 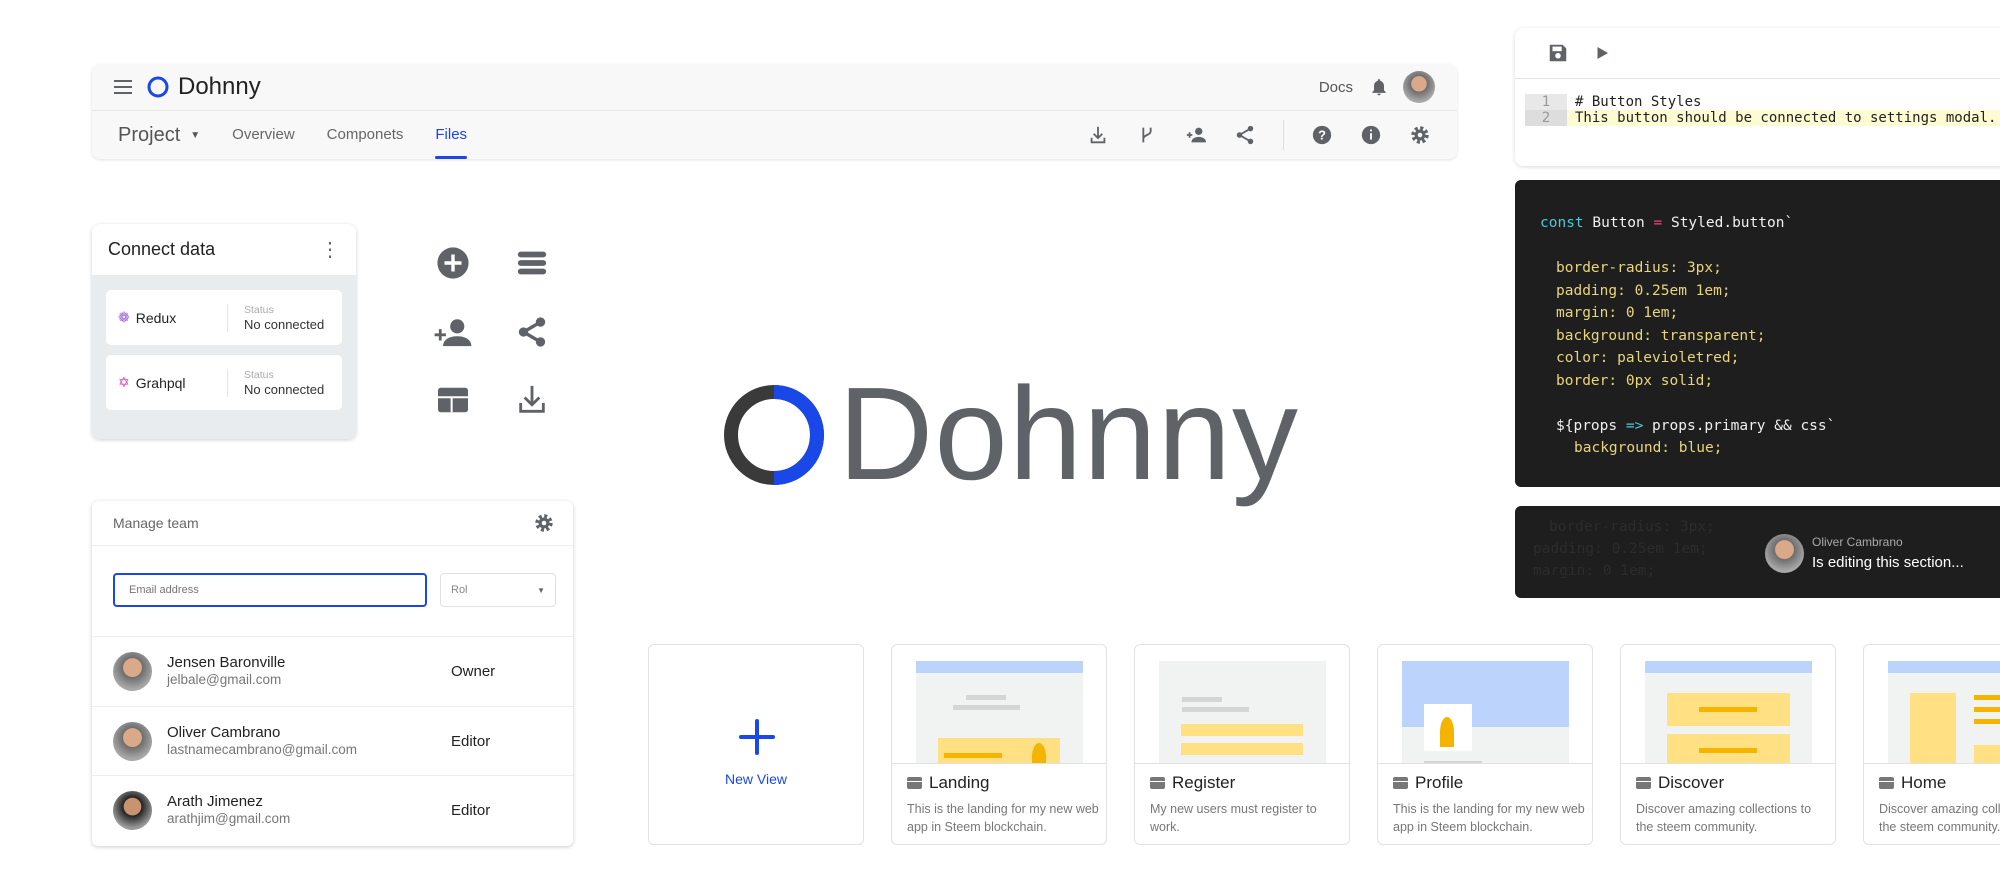 I want to click on logo-icon, so click(x=158, y=87).